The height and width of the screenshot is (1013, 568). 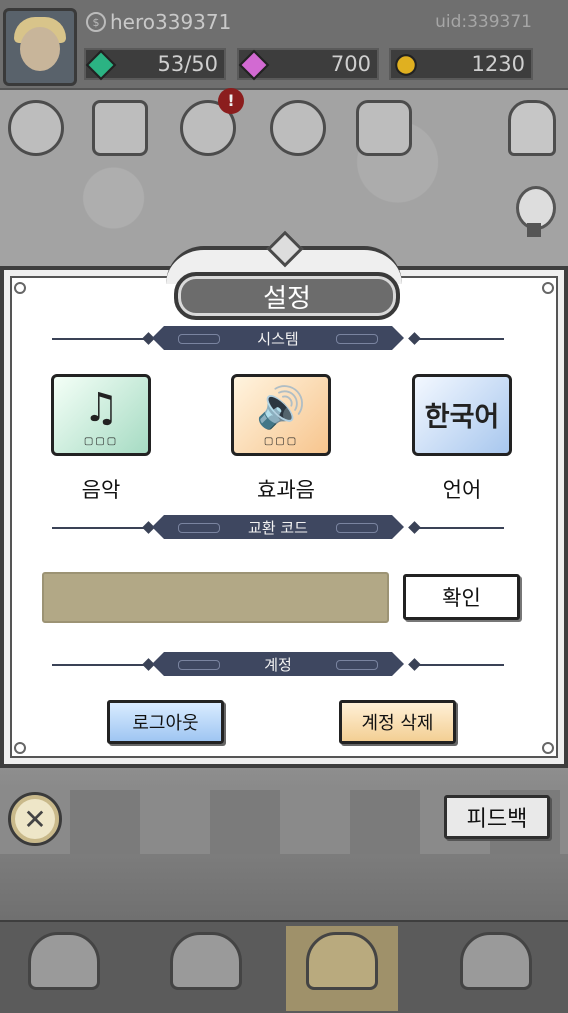 I want to click on sound-effect-toggle-button: 🔊 ▢▢▢, so click(x=281, y=415).